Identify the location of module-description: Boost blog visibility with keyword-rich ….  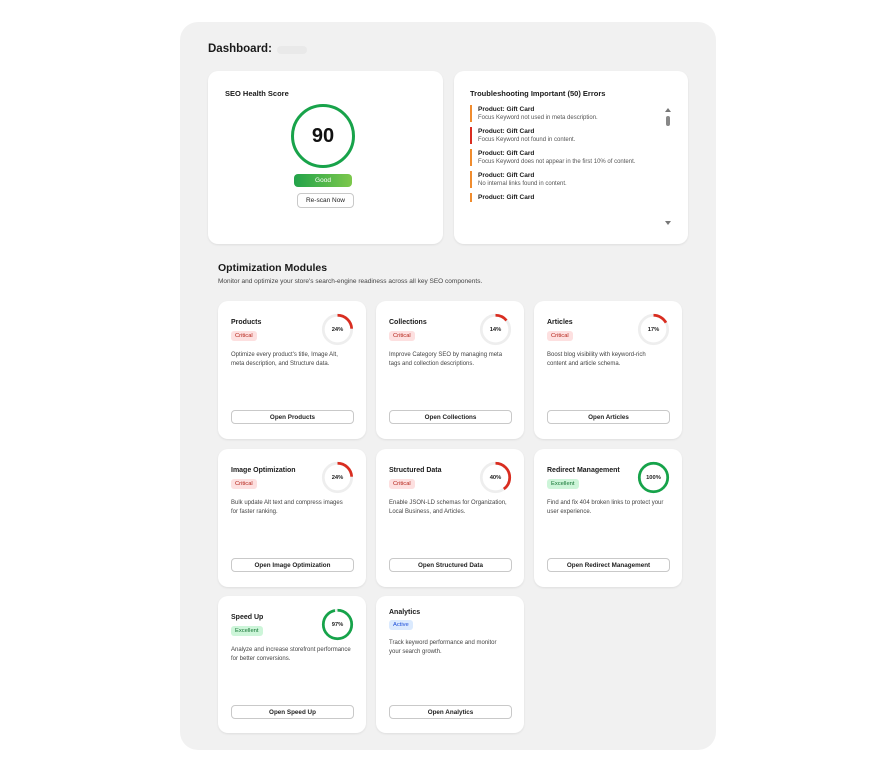
(596, 359).